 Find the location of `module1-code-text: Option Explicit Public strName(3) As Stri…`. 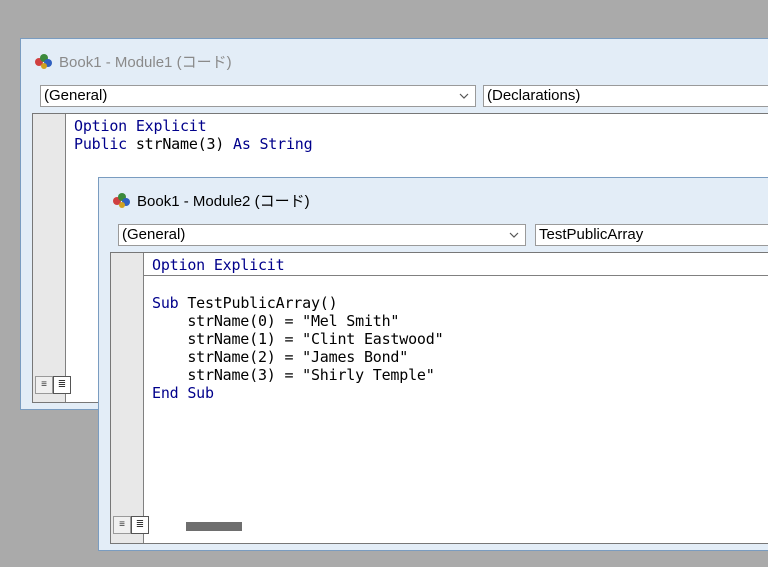

module1-code-text: Option Explicit Public strName(3) As Stri… is located at coordinates (193, 135).